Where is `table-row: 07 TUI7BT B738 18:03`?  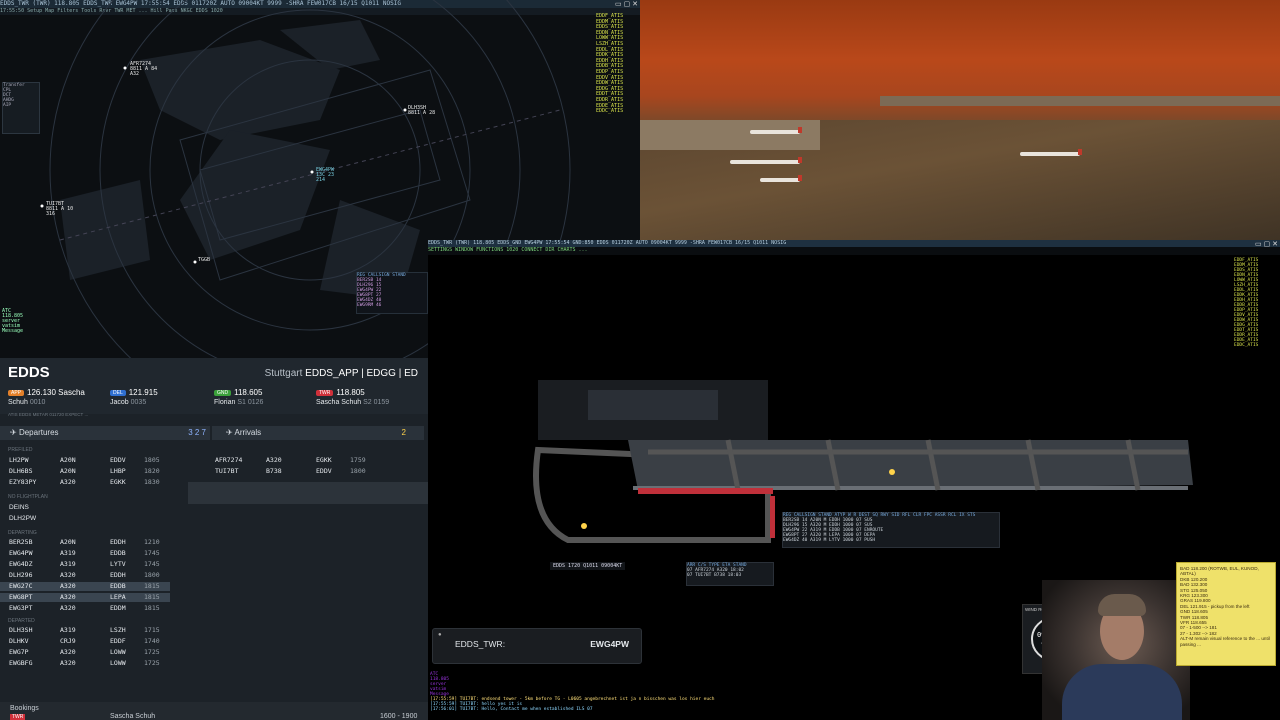 table-row: 07 TUI7BT B738 18:03 is located at coordinates (730, 575).